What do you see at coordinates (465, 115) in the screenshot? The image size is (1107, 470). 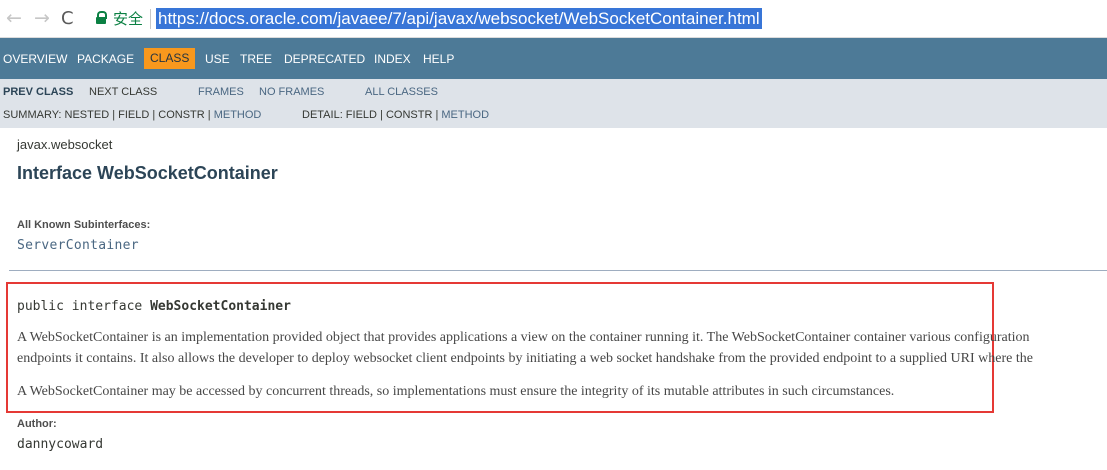 I see `detail-method-link: METHOD` at bounding box center [465, 115].